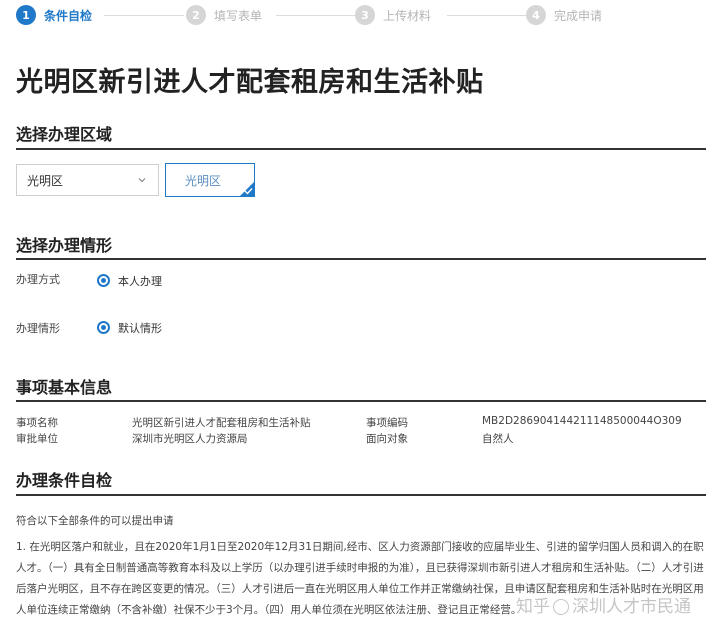 The width and height of the screenshot is (720, 633). What do you see at coordinates (95, 521) in the screenshot?
I see `conditions-intro: 符合以下全部条件的可以提出申请` at bounding box center [95, 521].